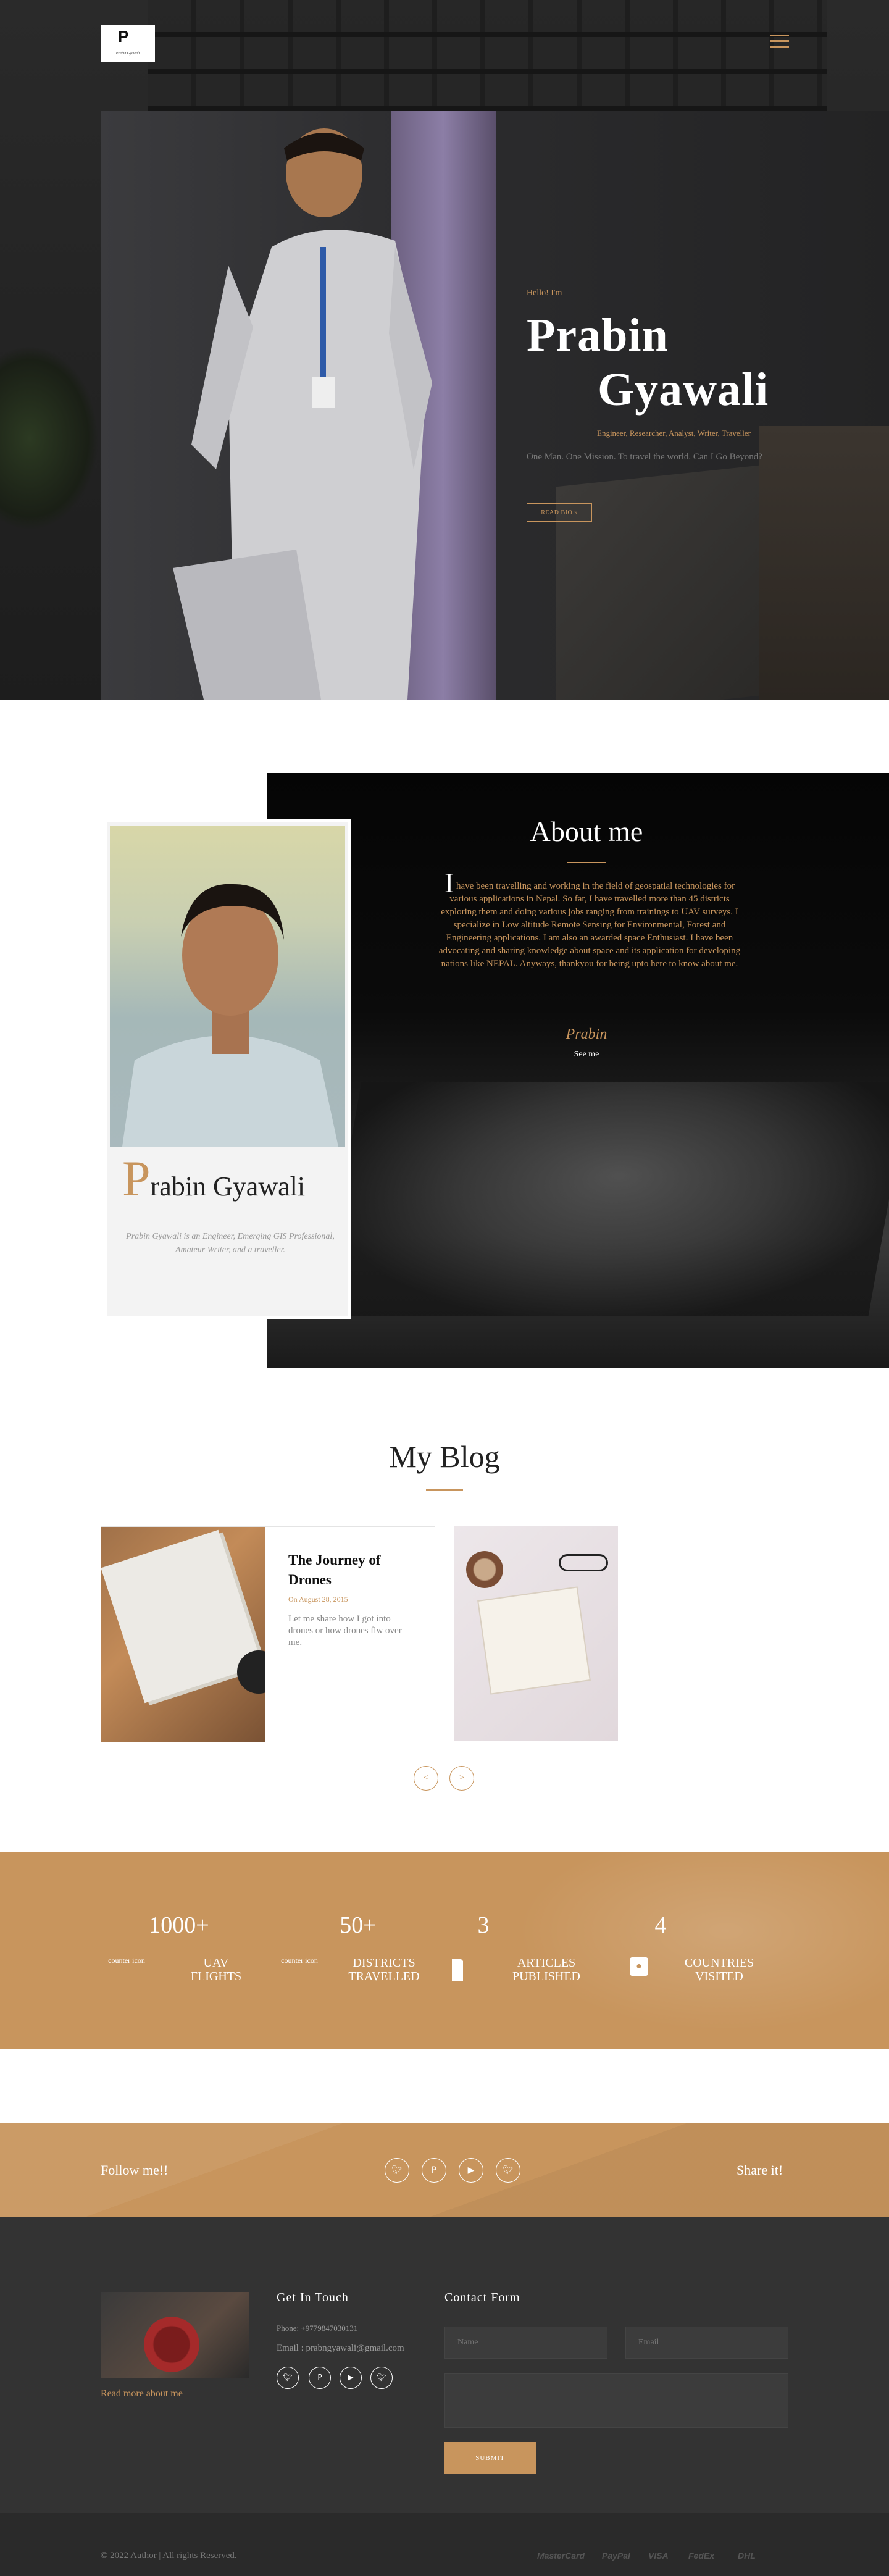  Describe the element at coordinates (313, 2297) in the screenshot. I see `get-in-touch-title: Get In Touch` at that location.